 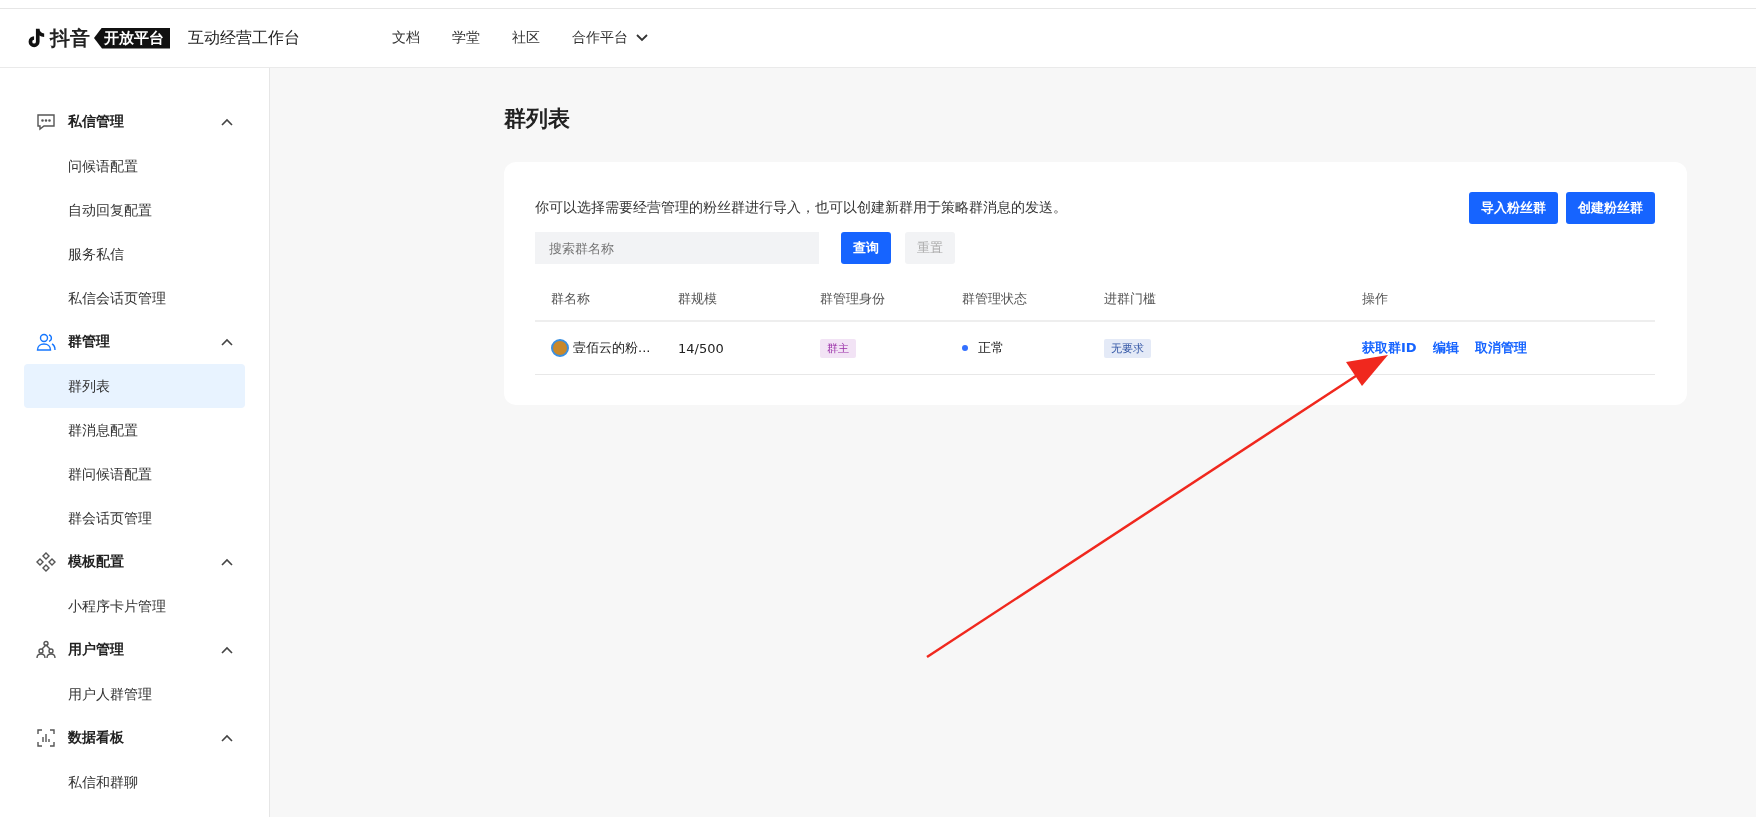 I want to click on column-header: 群规模, so click(x=698, y=299).